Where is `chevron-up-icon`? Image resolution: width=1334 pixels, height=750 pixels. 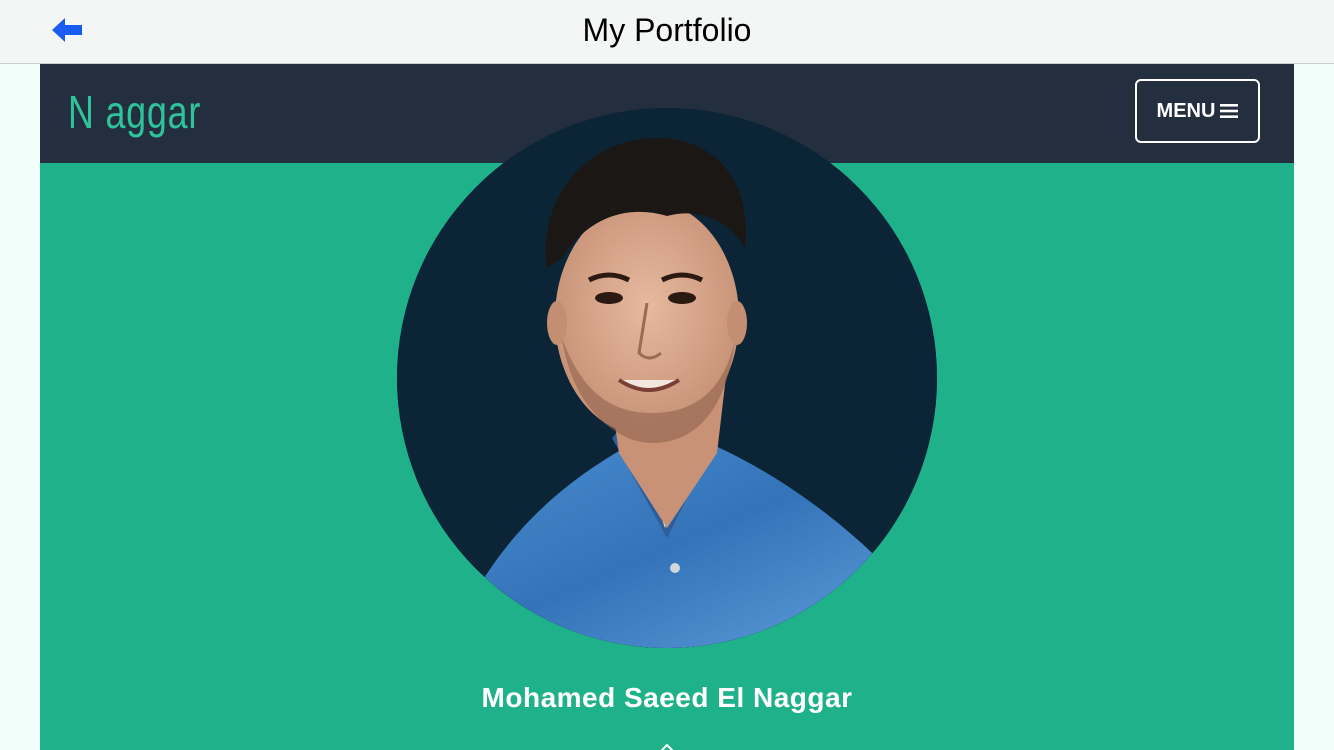 chevron-up-icon is located at coordinates (667, 747).